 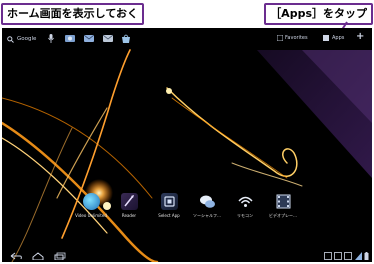 What do you see at coordinates (10, 39) in the screenshot?
I see `search-icon` at bounding box center [10, 39].